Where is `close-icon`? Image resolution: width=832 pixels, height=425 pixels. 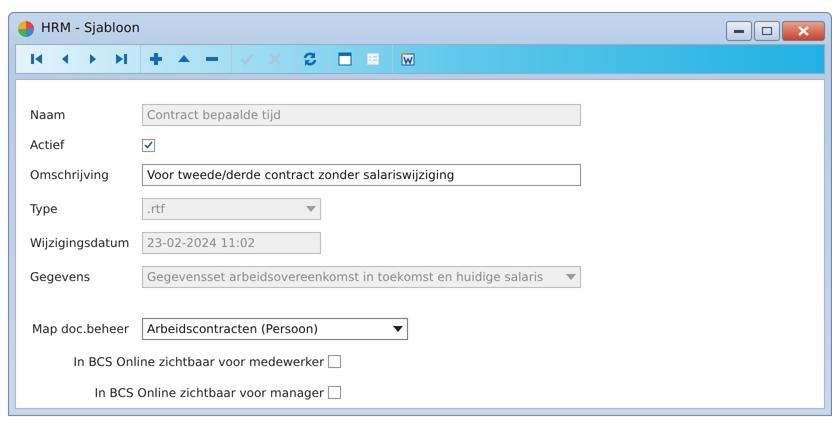
close-icon is located at coordinates (803, 31).